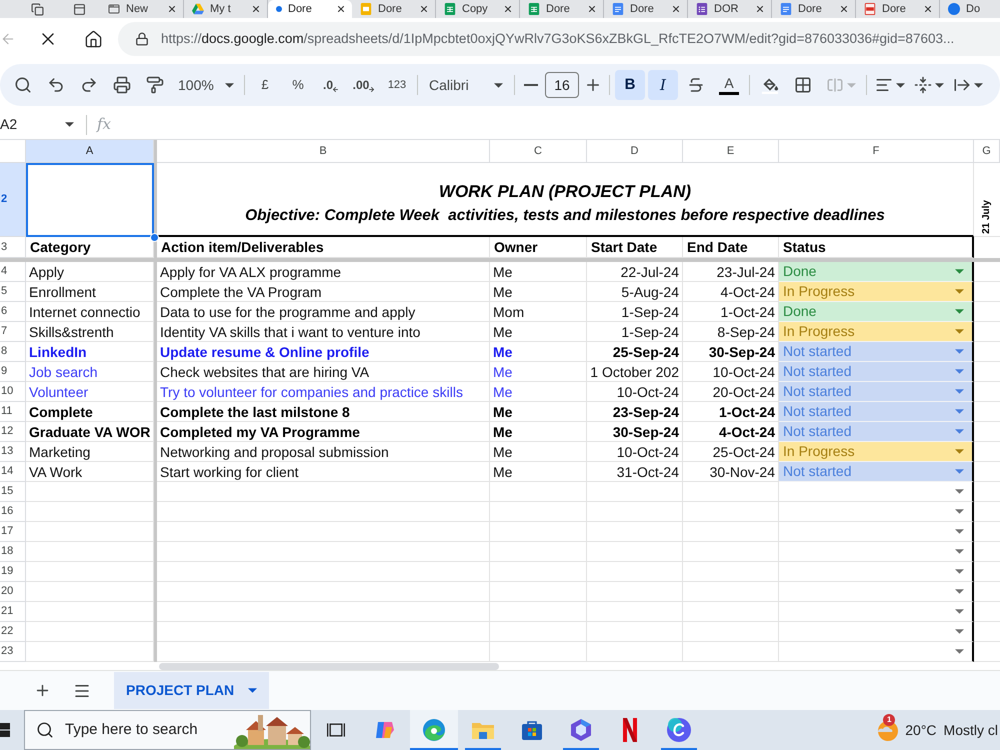  Describe the element at coordinates (538, 151) in the screenshot. I see `column-header: C` at that location.